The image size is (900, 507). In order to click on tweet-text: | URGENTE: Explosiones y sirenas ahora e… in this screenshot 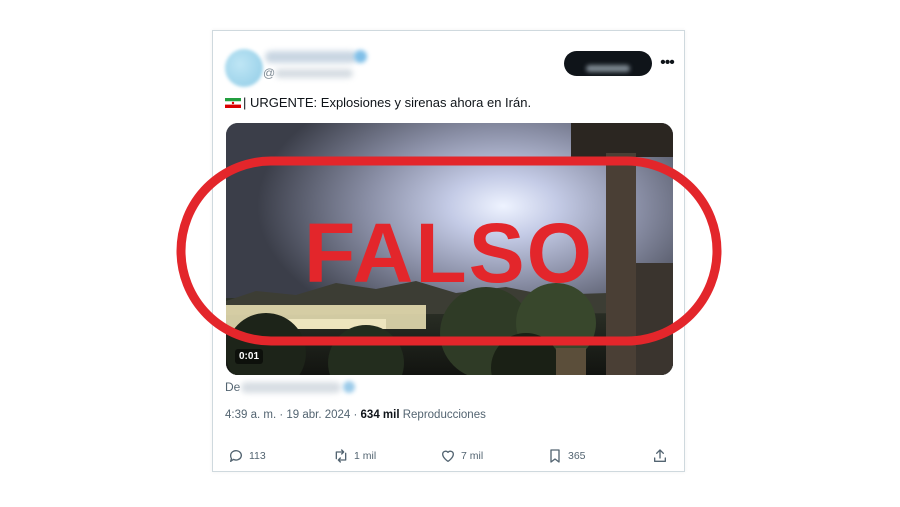, I will do `click(387, 102)`.